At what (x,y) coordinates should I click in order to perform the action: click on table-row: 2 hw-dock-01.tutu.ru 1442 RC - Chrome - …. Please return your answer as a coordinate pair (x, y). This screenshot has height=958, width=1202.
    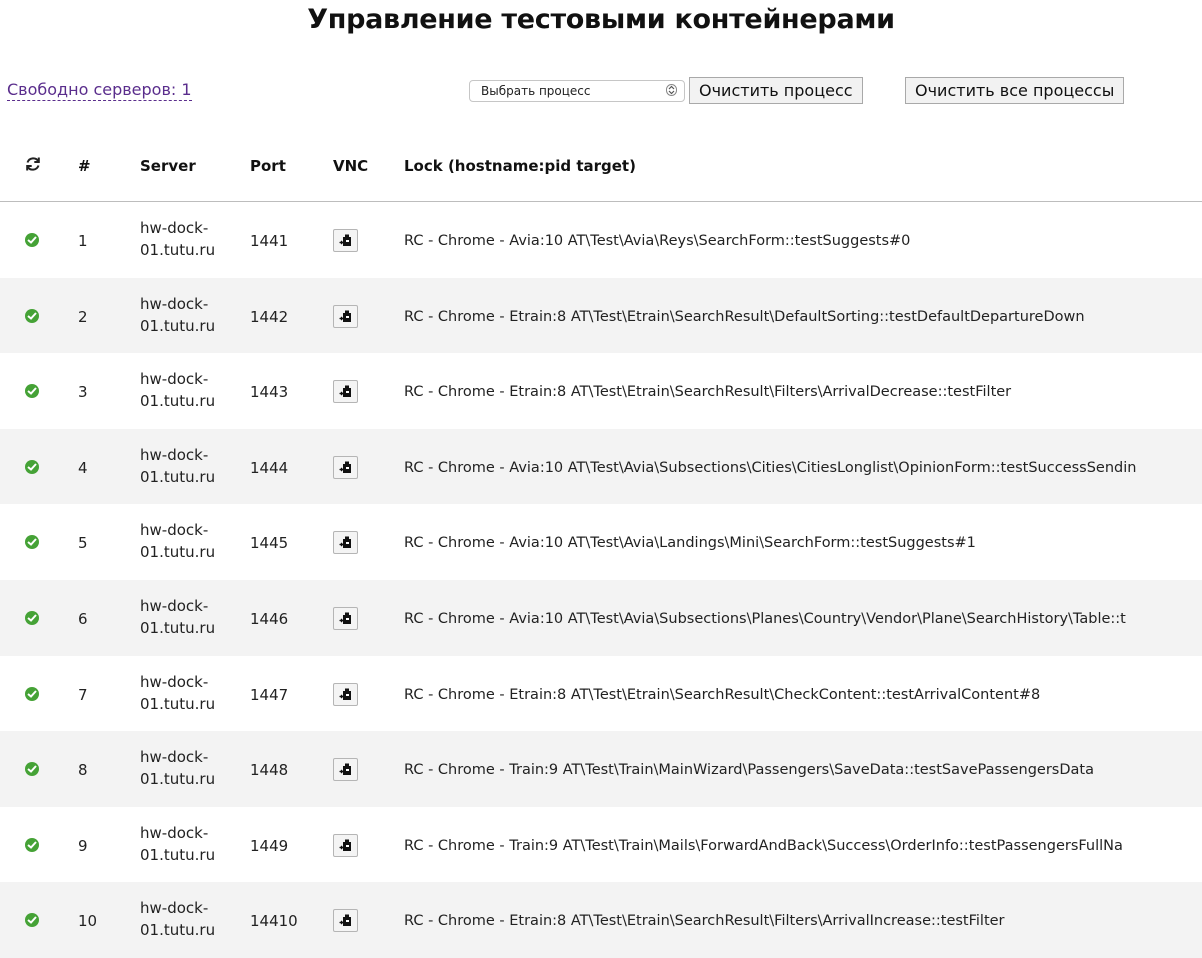
    Looking at the image, I should click on (601, 315).